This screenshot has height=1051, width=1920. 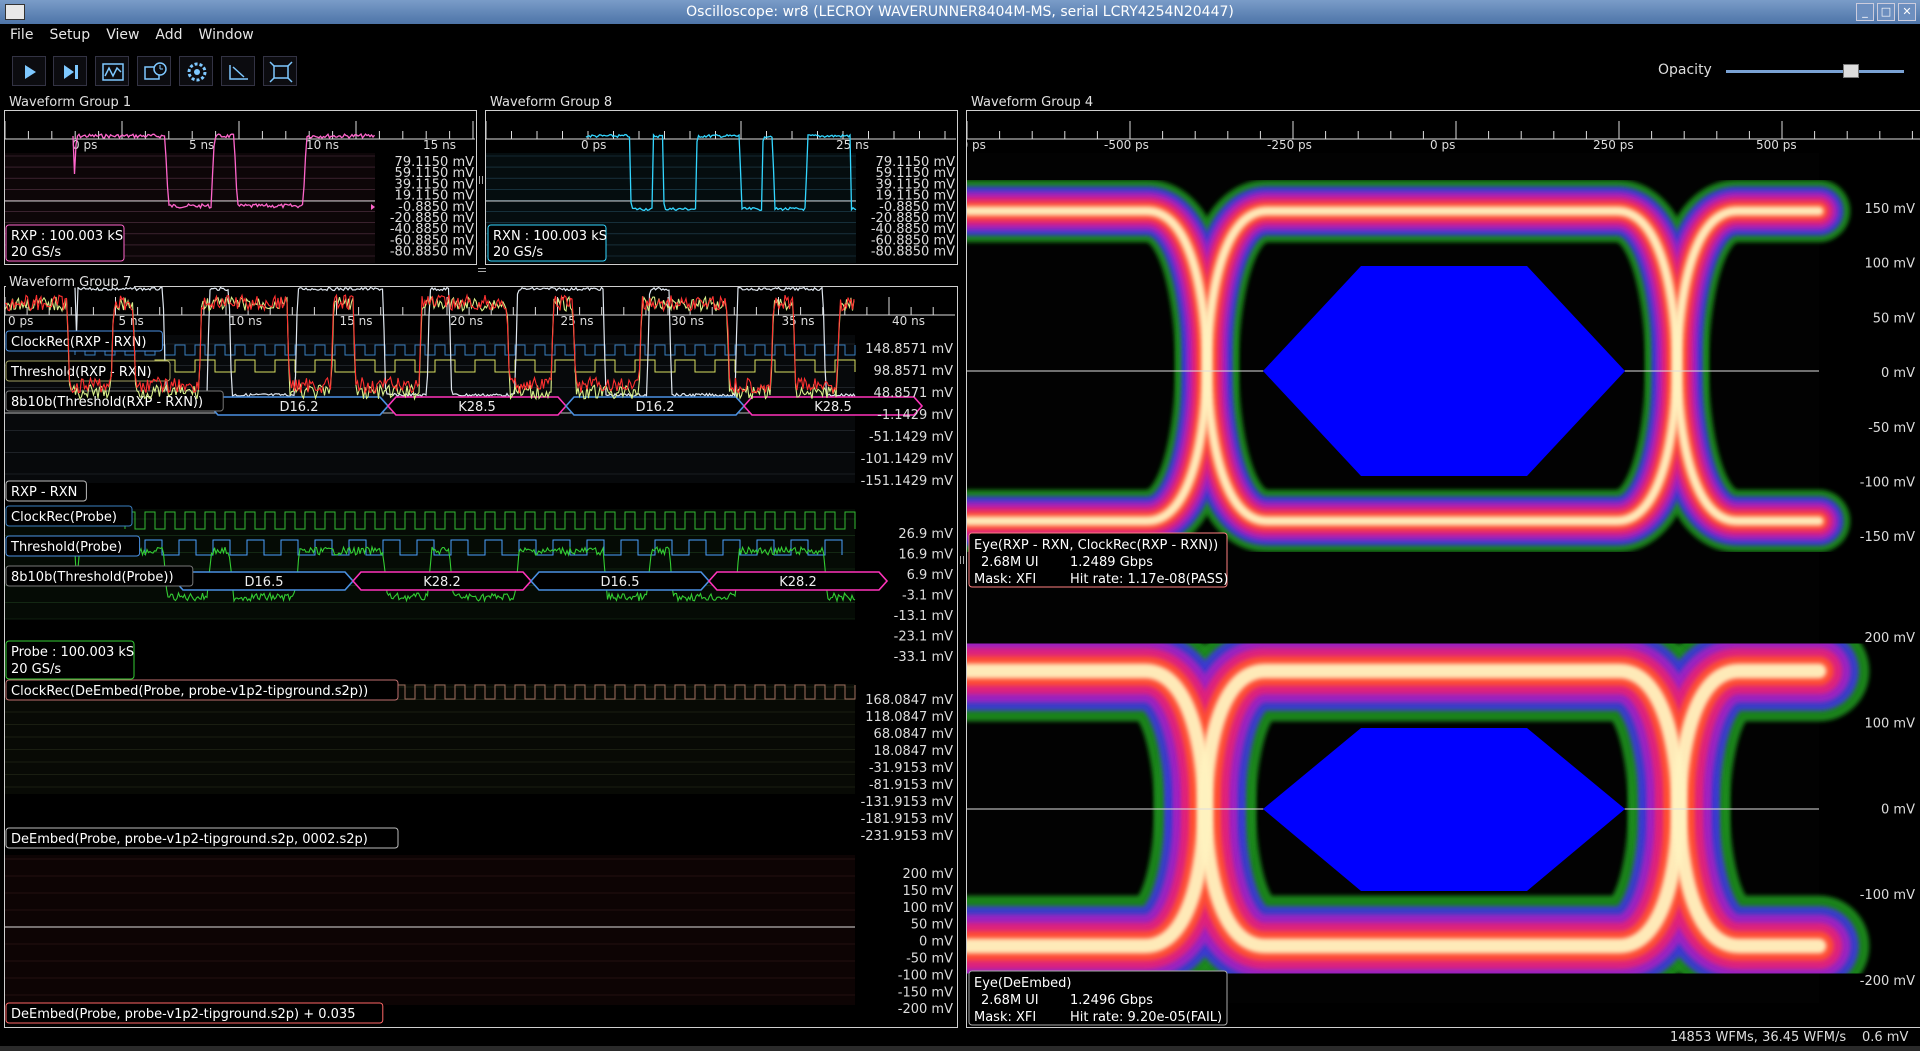 I want to click on settings-button, so click(x=196, y=71).